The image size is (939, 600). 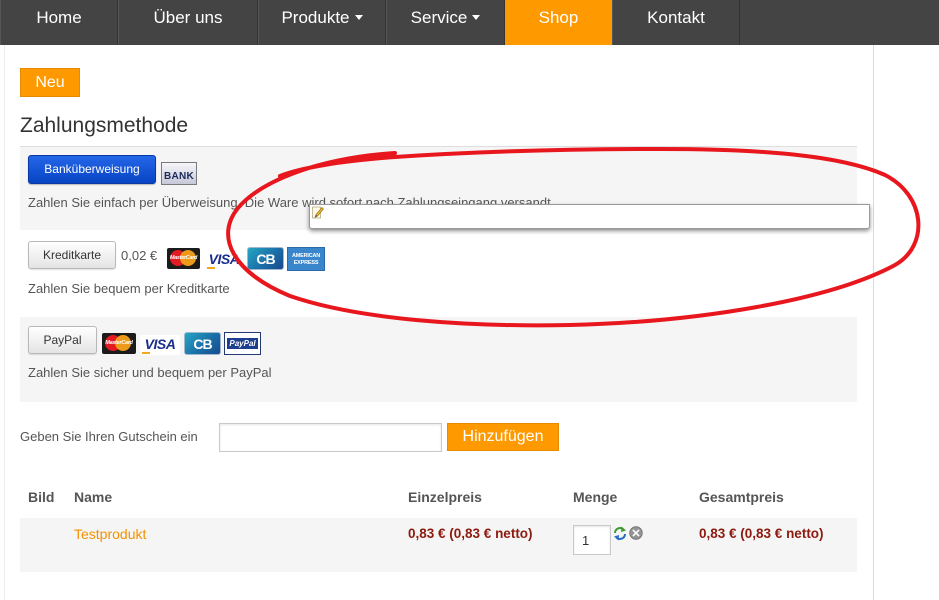 I want to click on nav-item-contact: Kontakt, so click(x=676, y=22).